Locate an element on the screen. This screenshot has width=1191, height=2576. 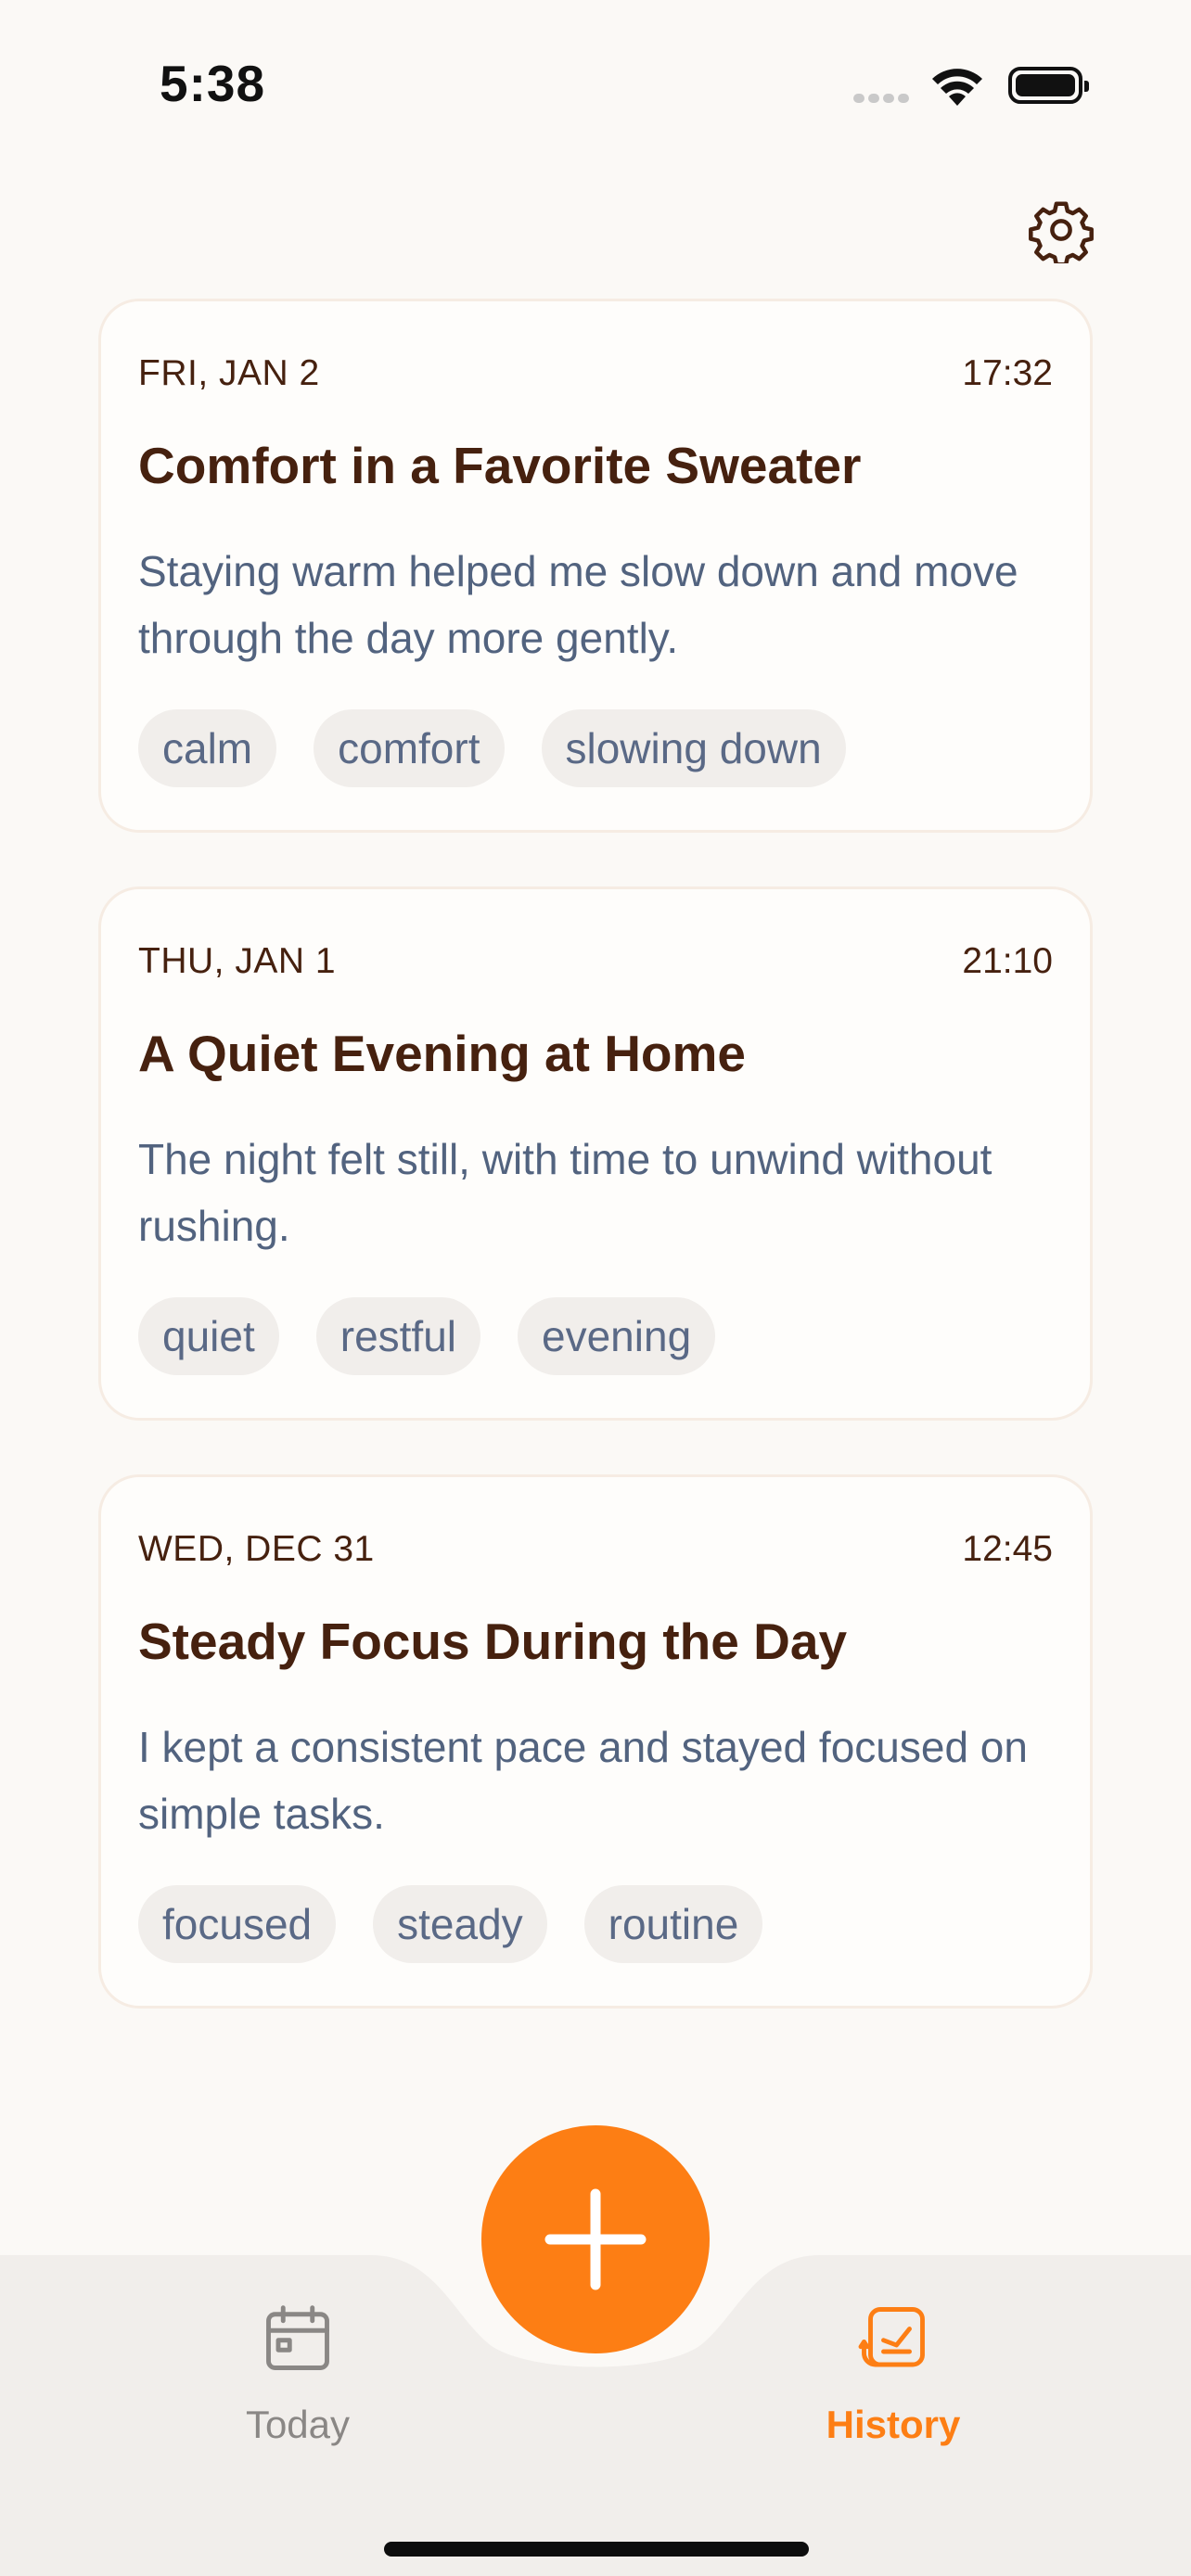
add-entry-button is located at coordinates (595, 2239).